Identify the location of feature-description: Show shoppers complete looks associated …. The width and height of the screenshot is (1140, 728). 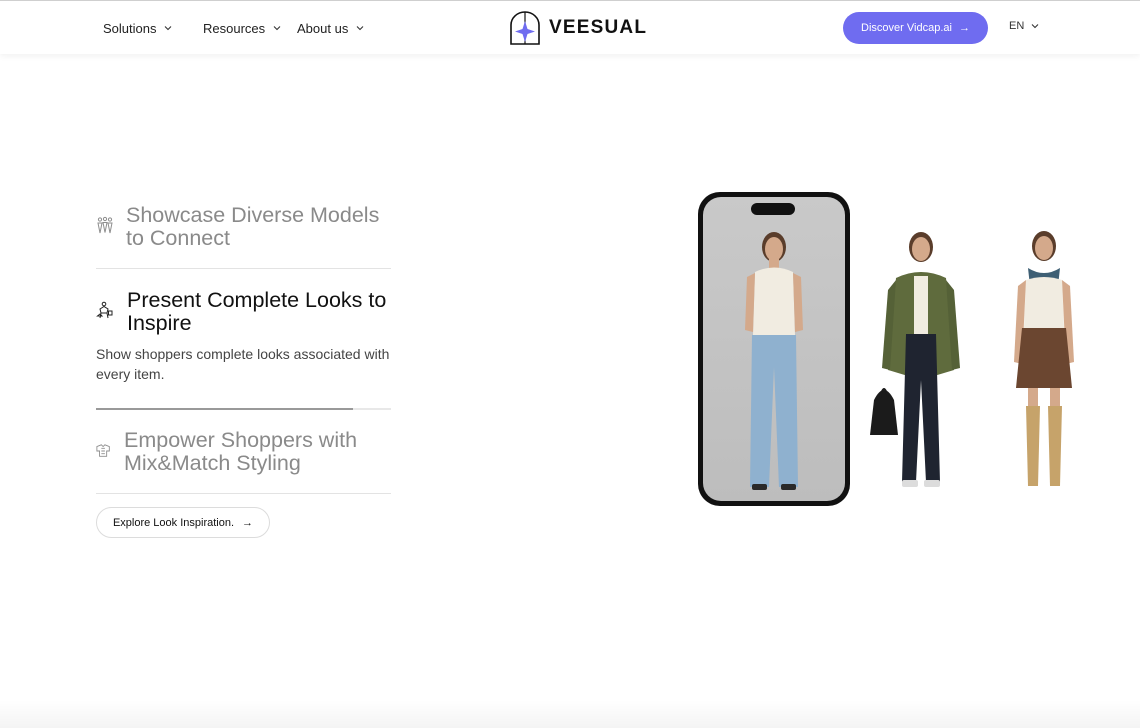
(243, 364).